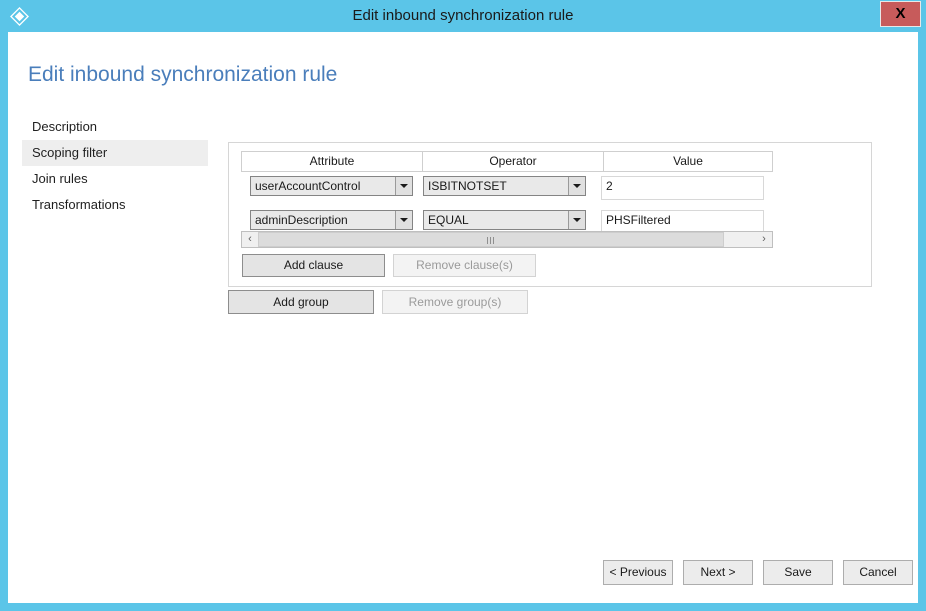 This screenshot has width=926, height=611. What do you see at coordinates (718, 572) in the screenshot?
I see `next-button: Next >` at bounding box center [718, 572].